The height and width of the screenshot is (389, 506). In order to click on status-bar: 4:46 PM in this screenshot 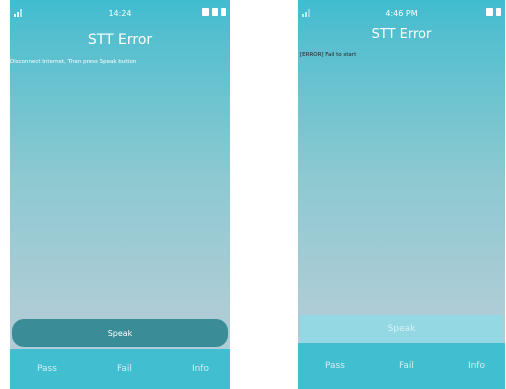, I will do `click(401, 12)`.